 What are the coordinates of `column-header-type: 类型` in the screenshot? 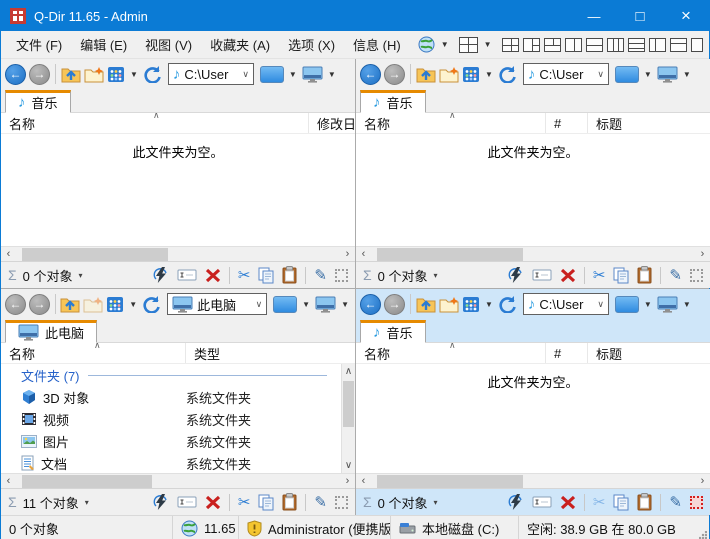 It's located at (263, 353).